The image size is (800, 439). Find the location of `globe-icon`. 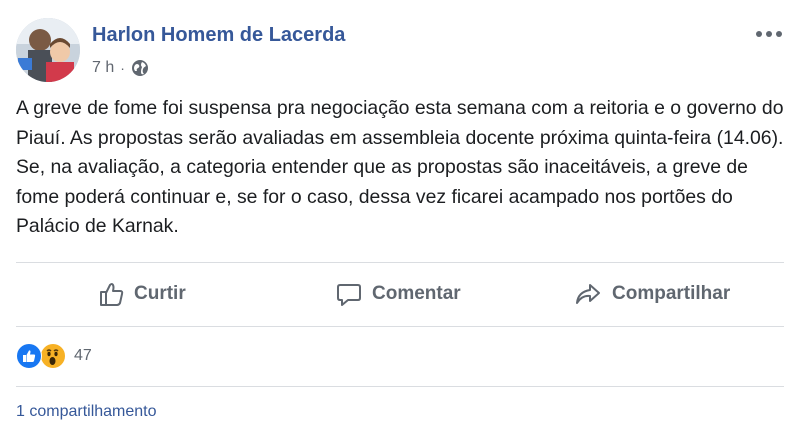

globe-icon is located at coordinates (140, 68).